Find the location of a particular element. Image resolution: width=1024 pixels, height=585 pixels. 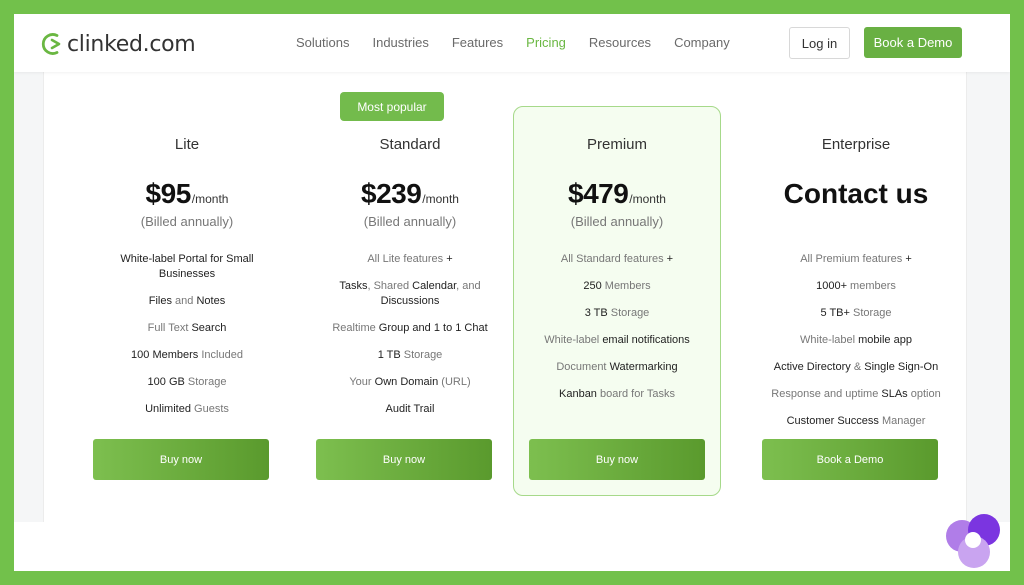

plan-price: $239 is located at coordinates (391, 193).